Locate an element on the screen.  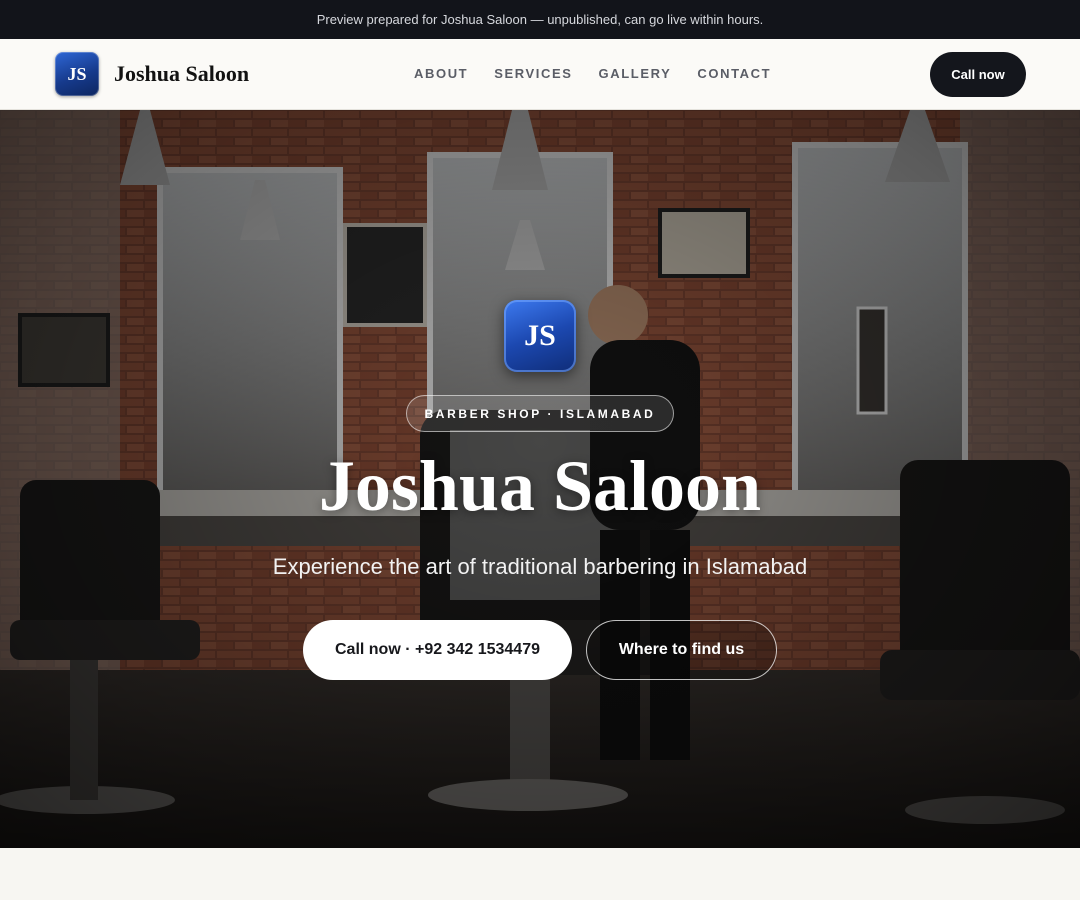
brand-name: Joshua Saloon is located at coordinates (181, 74).